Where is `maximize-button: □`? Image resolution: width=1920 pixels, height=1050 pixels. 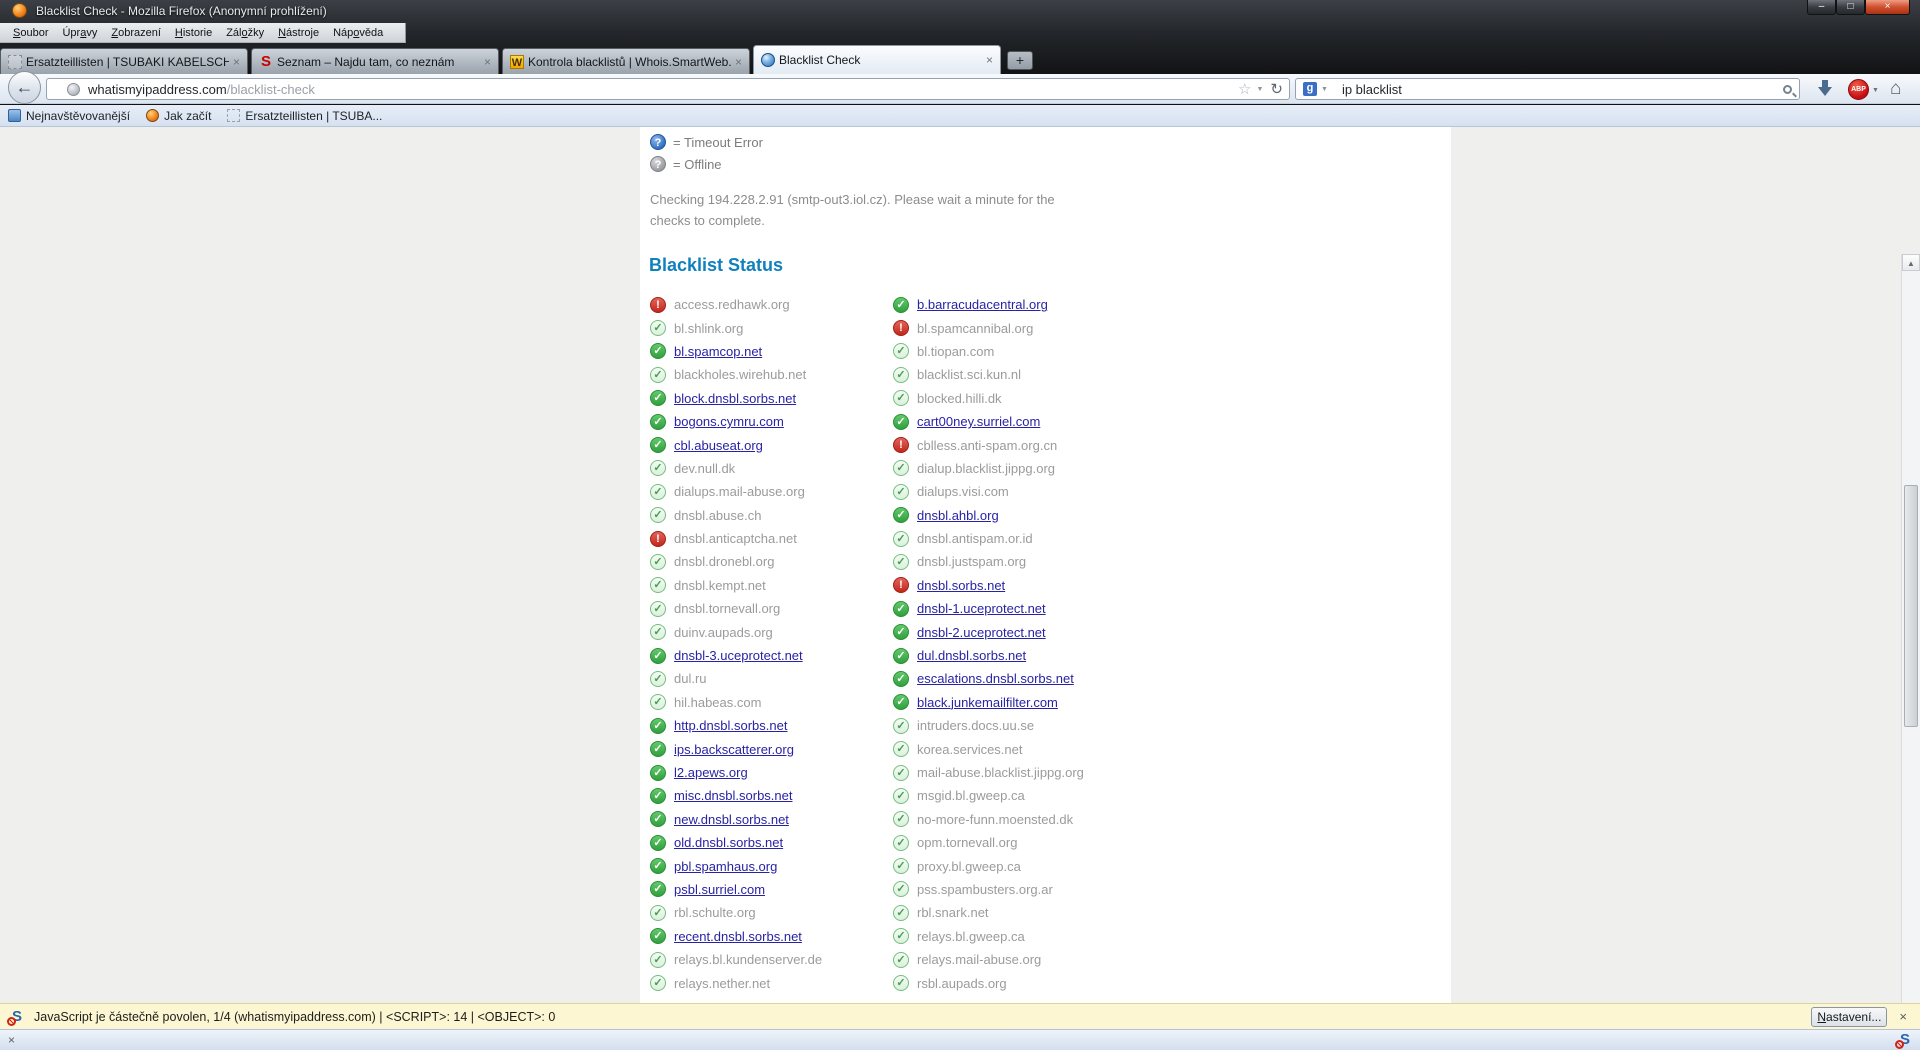
maximize-button: □ is located at coordinates (1850, 7).